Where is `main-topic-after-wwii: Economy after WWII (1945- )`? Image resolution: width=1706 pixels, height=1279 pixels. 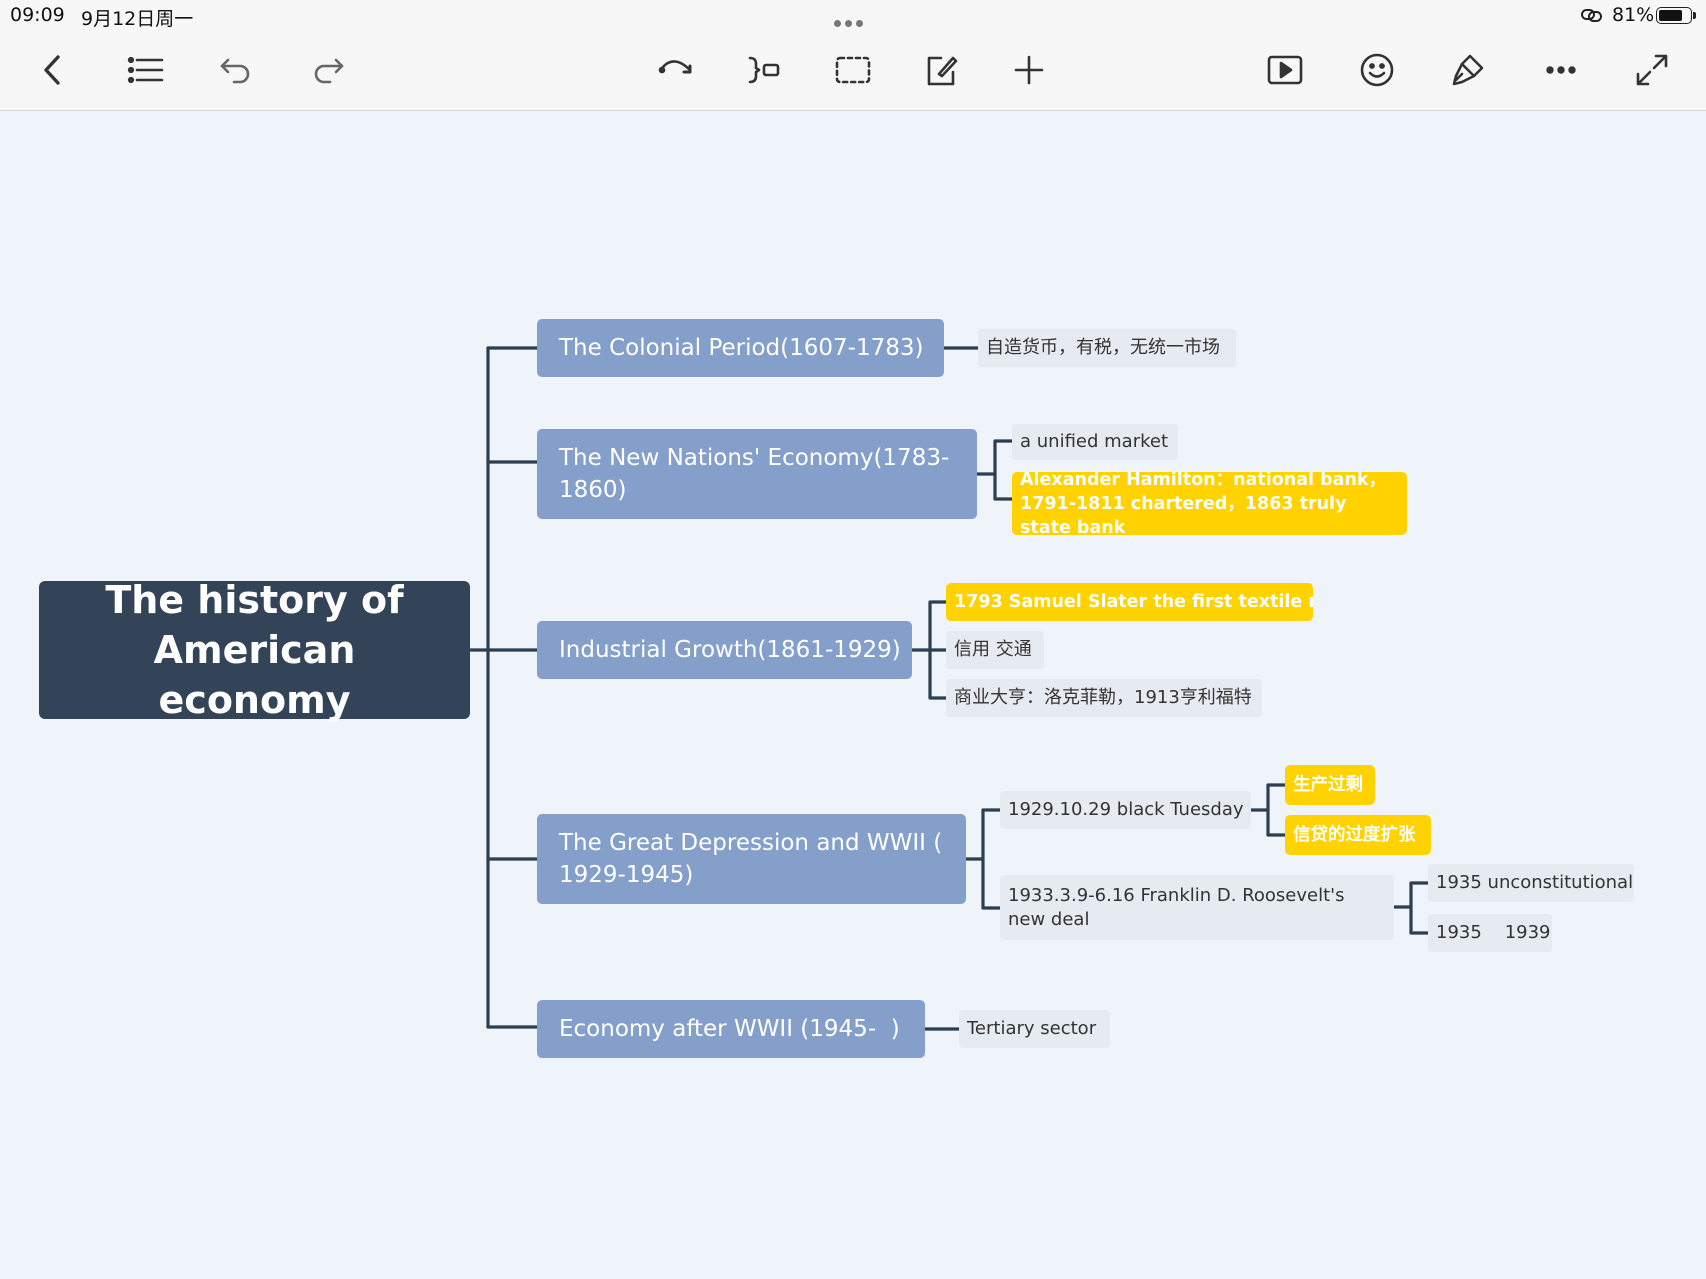
main-topic-after-wwii: Economy after WWII (1945- ) is located at coordinates (731, 1029).